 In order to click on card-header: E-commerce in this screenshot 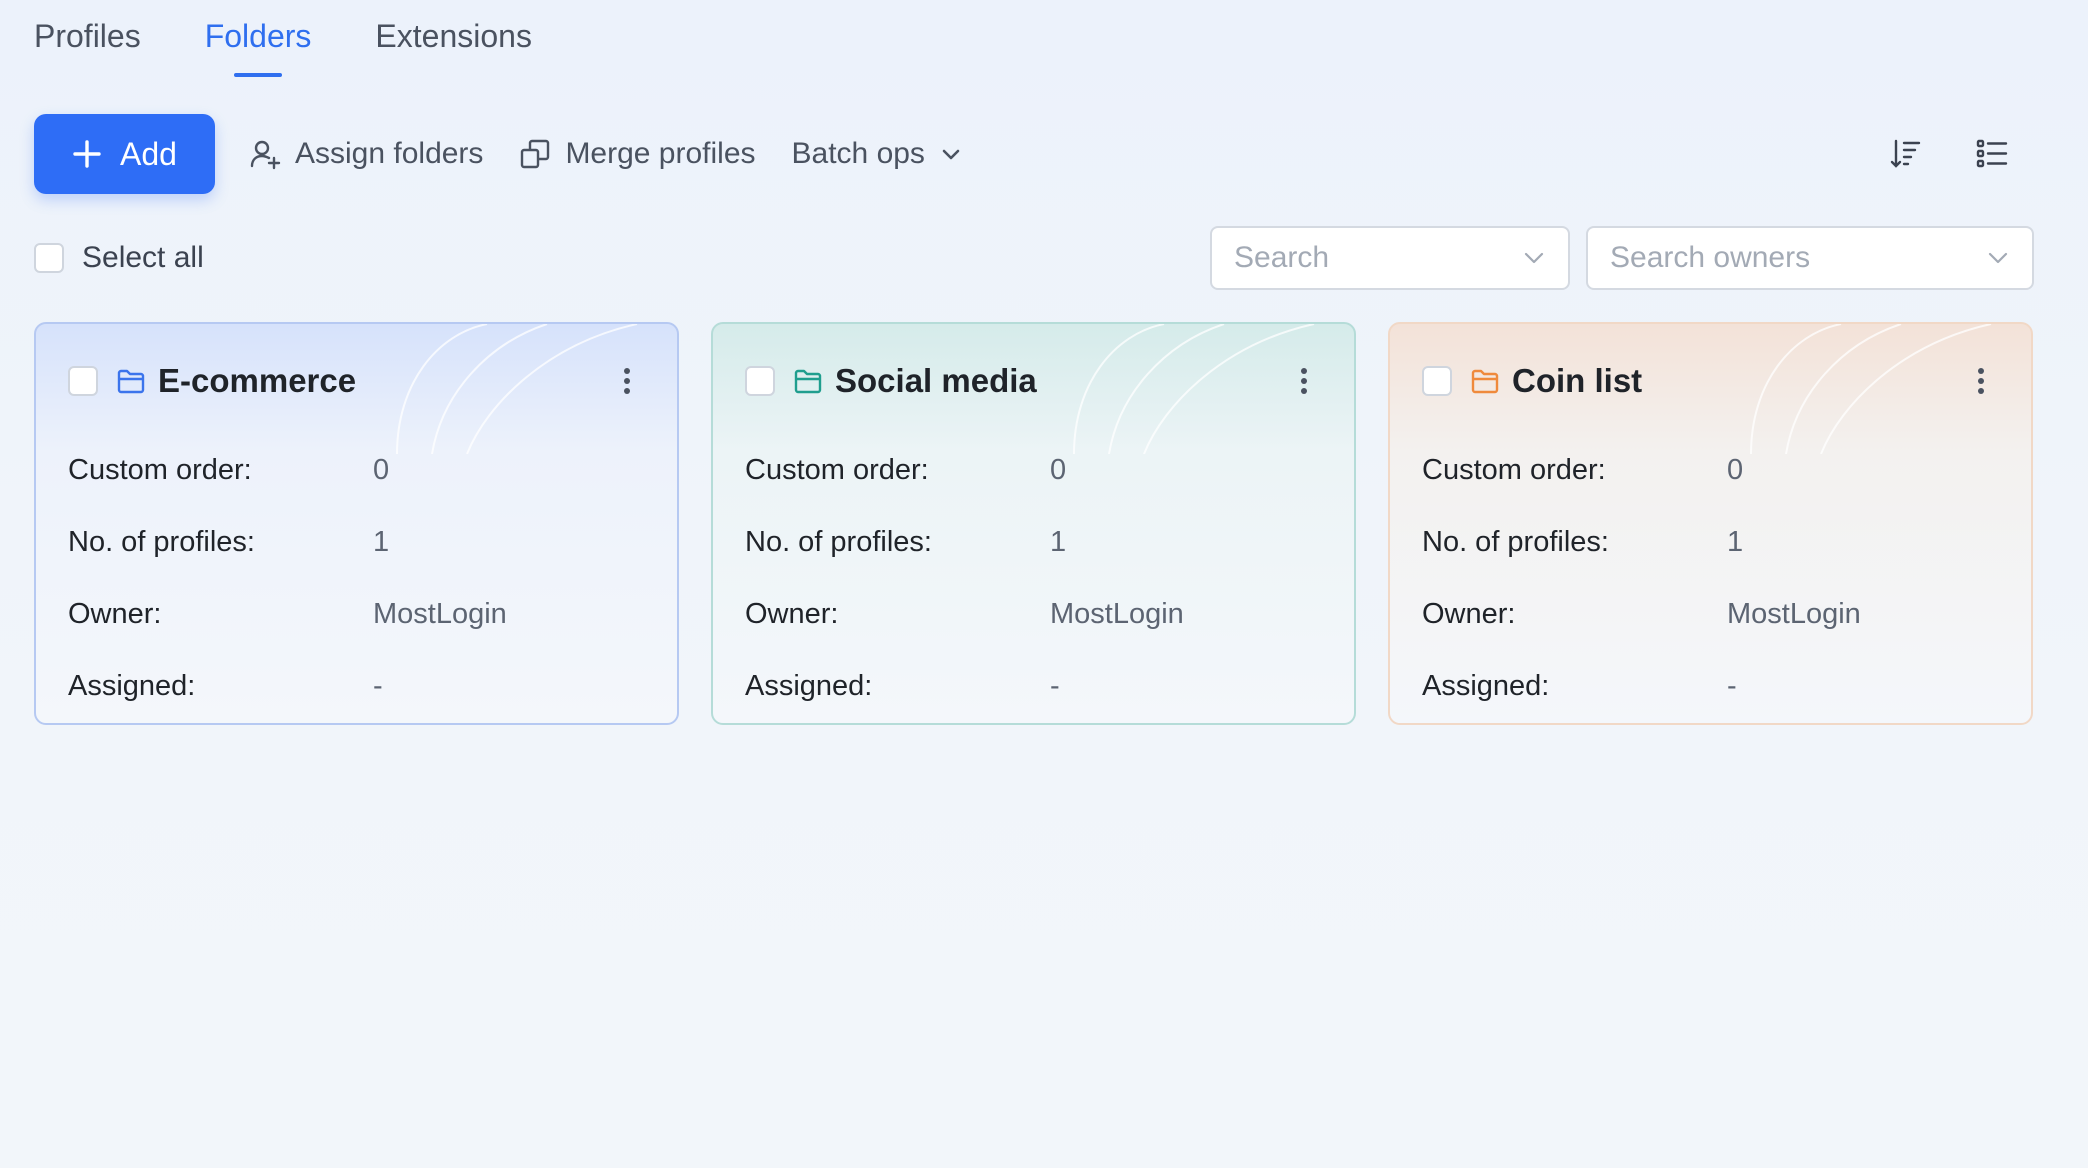, I will do `click(352, 381)`.